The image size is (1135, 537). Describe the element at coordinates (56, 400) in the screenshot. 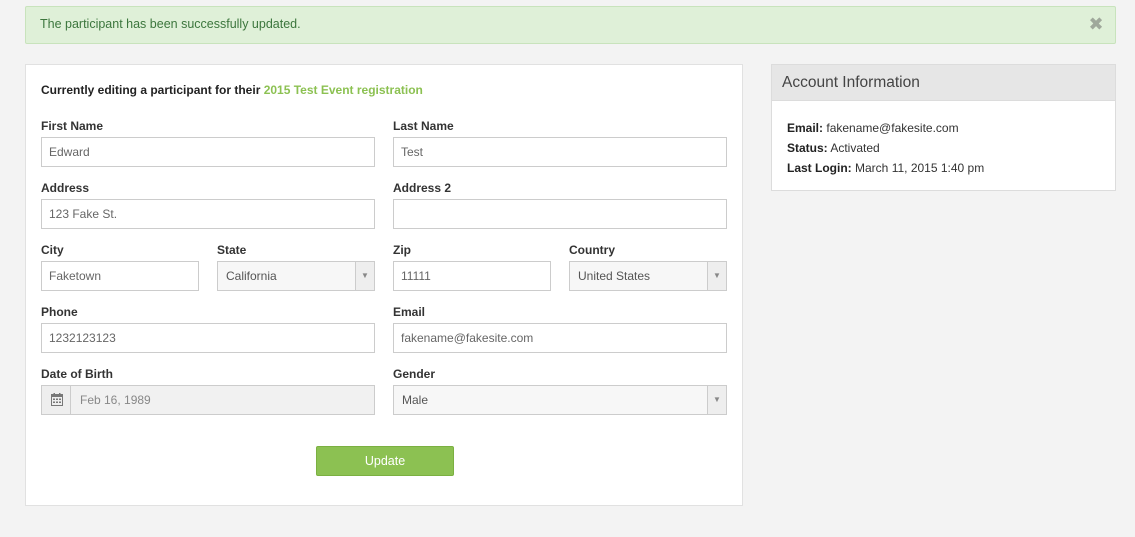

I see `calendar-icon` at that location.